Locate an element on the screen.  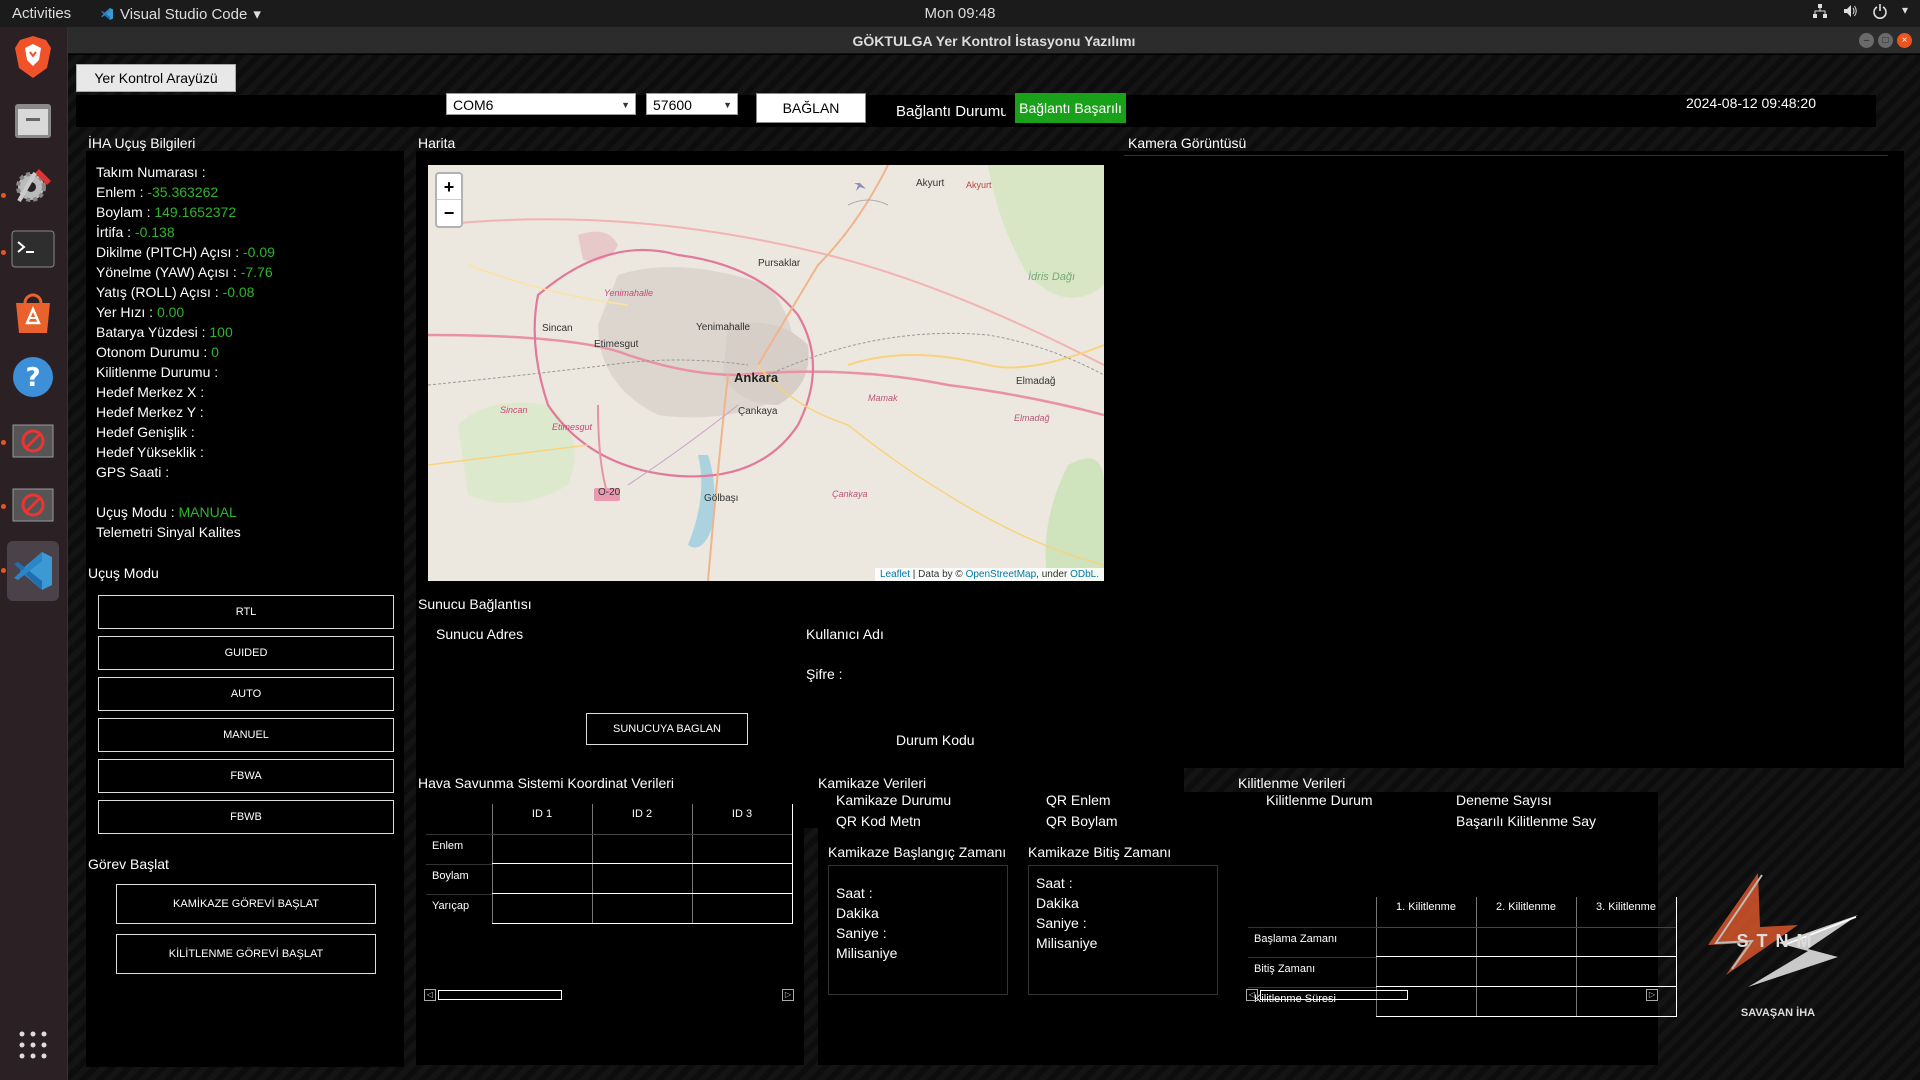
flight-info-row: Hedef Merkez Y : is located at coordinates (150, 412).